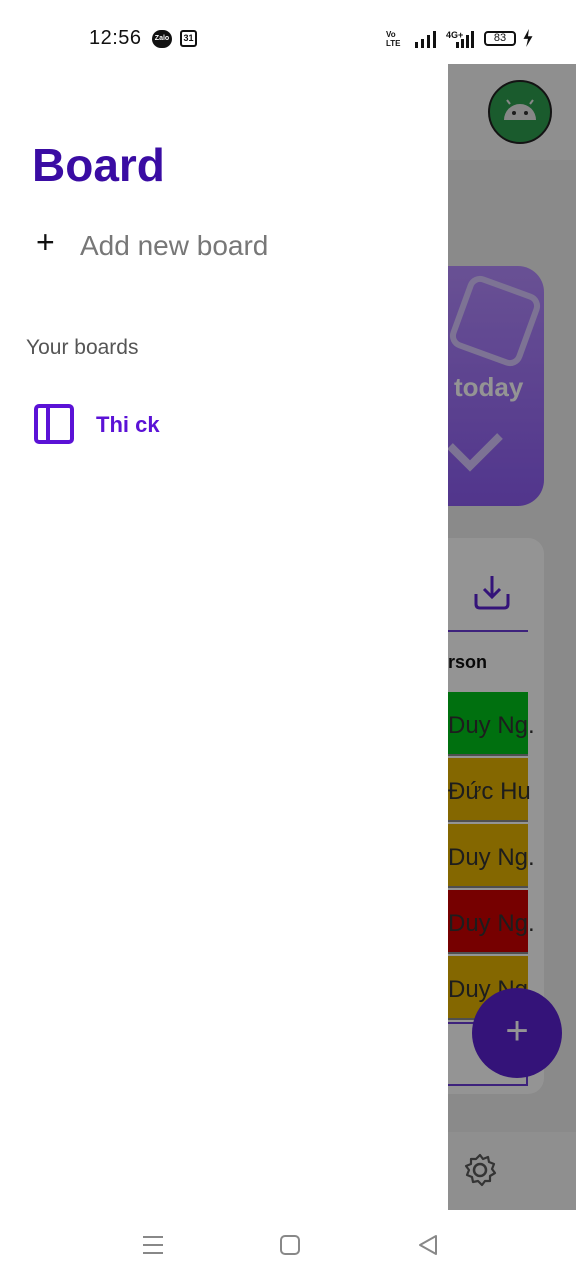  I want to click on board-icon, so click(54, 424).